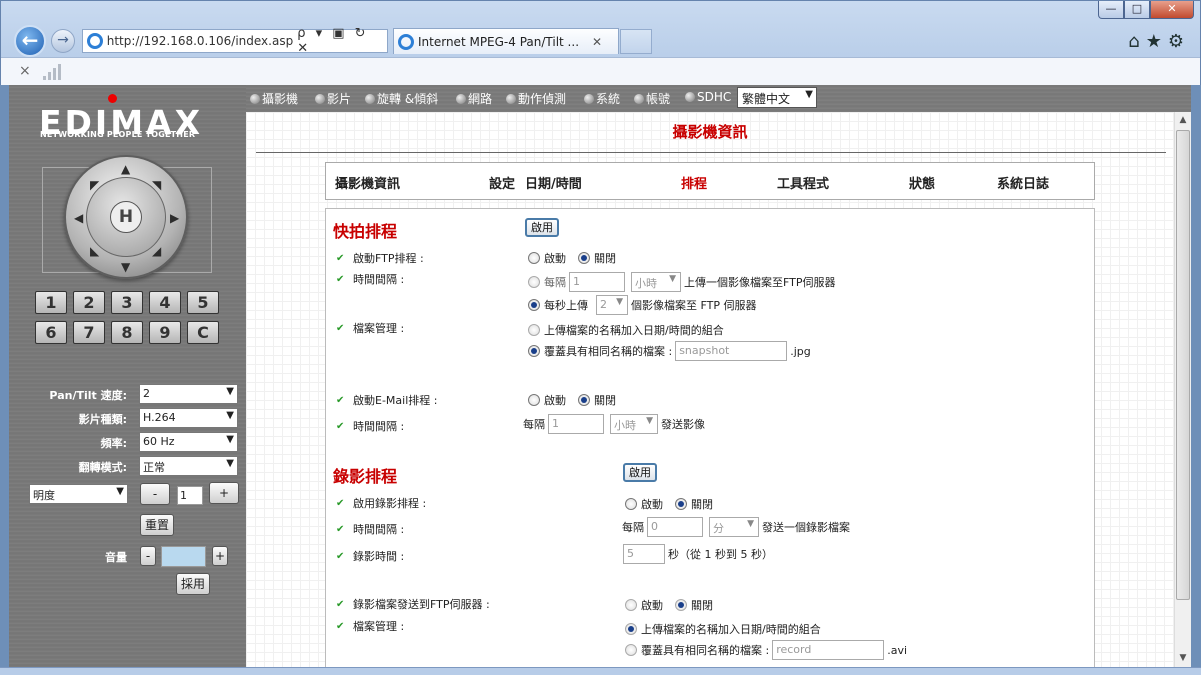 Image resolution: width=1201 pixels, height=675 pixels. What do you see at coordinates (89, 302) in the screenshot?
I see `preset-2-button: 2` at bounding box center [89, 302].